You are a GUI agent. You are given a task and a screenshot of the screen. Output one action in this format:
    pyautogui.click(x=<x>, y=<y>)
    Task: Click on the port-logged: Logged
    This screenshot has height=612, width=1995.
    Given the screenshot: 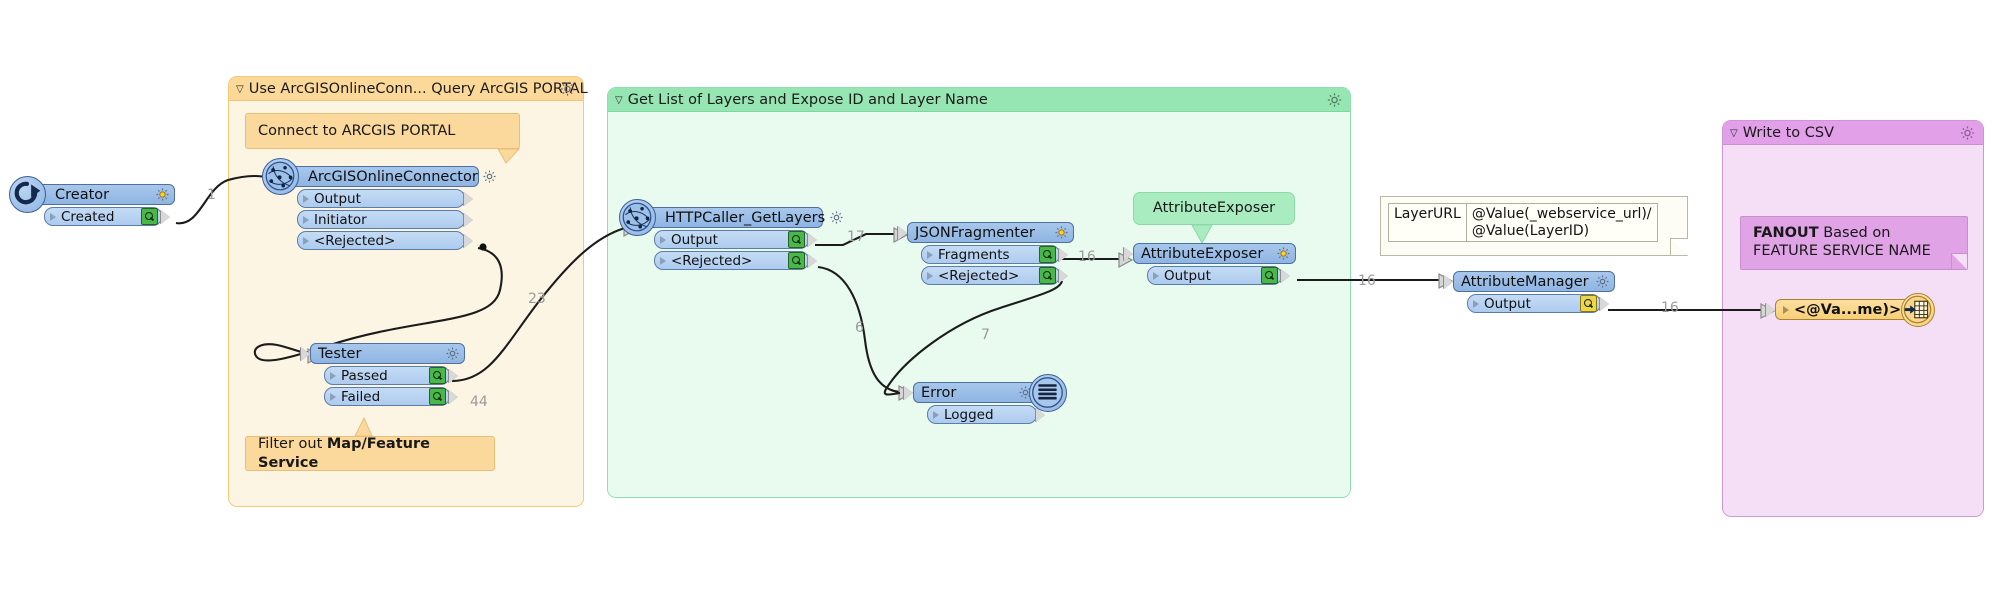 What is the action you would take?
    pyautogui.click(x=986, y=414)
    